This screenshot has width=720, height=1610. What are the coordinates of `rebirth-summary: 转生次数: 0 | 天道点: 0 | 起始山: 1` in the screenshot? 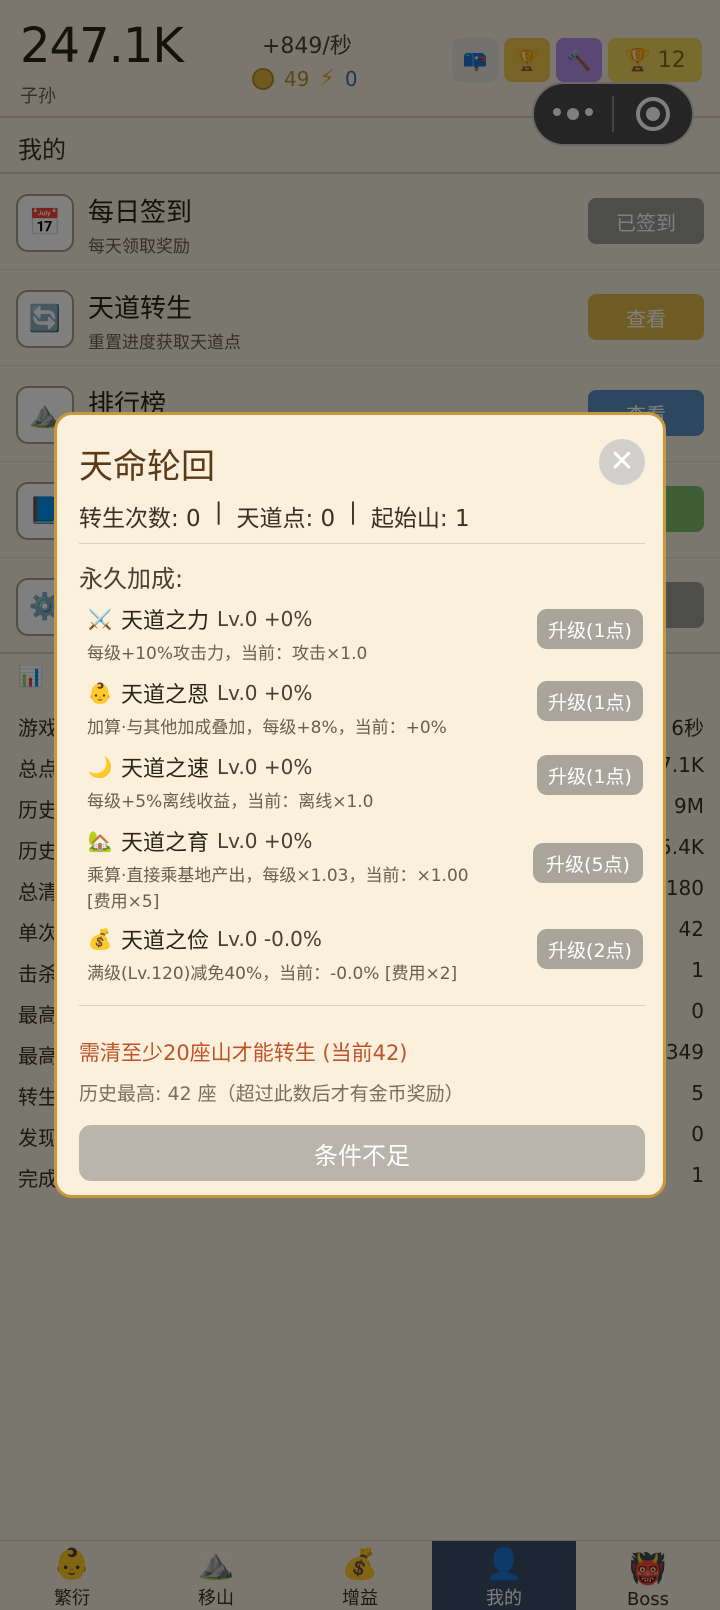 It's located at (274, 516).